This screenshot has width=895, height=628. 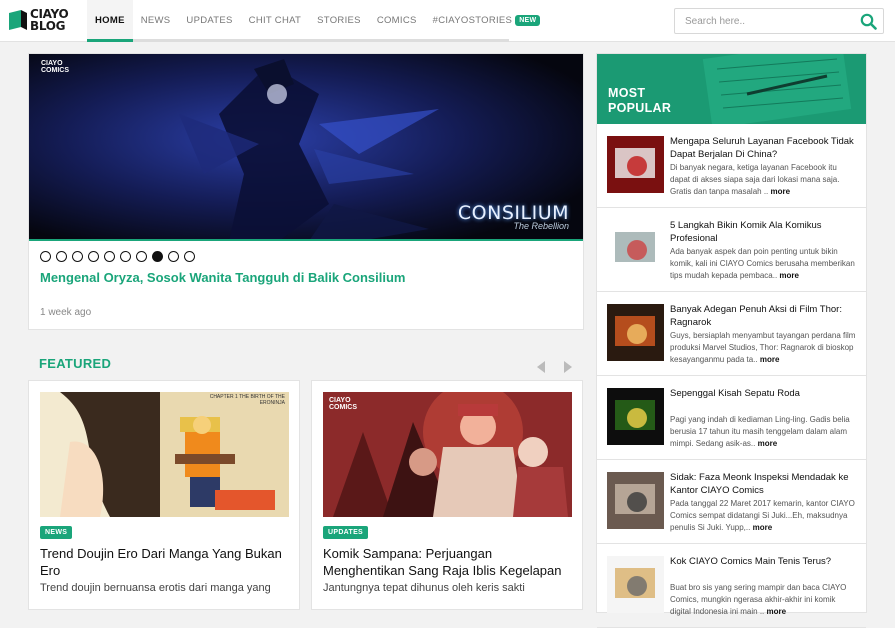 I want to click on popular-item-title: Sepenggal Kisah Sepatu Roda, so click(x=765, y=393).